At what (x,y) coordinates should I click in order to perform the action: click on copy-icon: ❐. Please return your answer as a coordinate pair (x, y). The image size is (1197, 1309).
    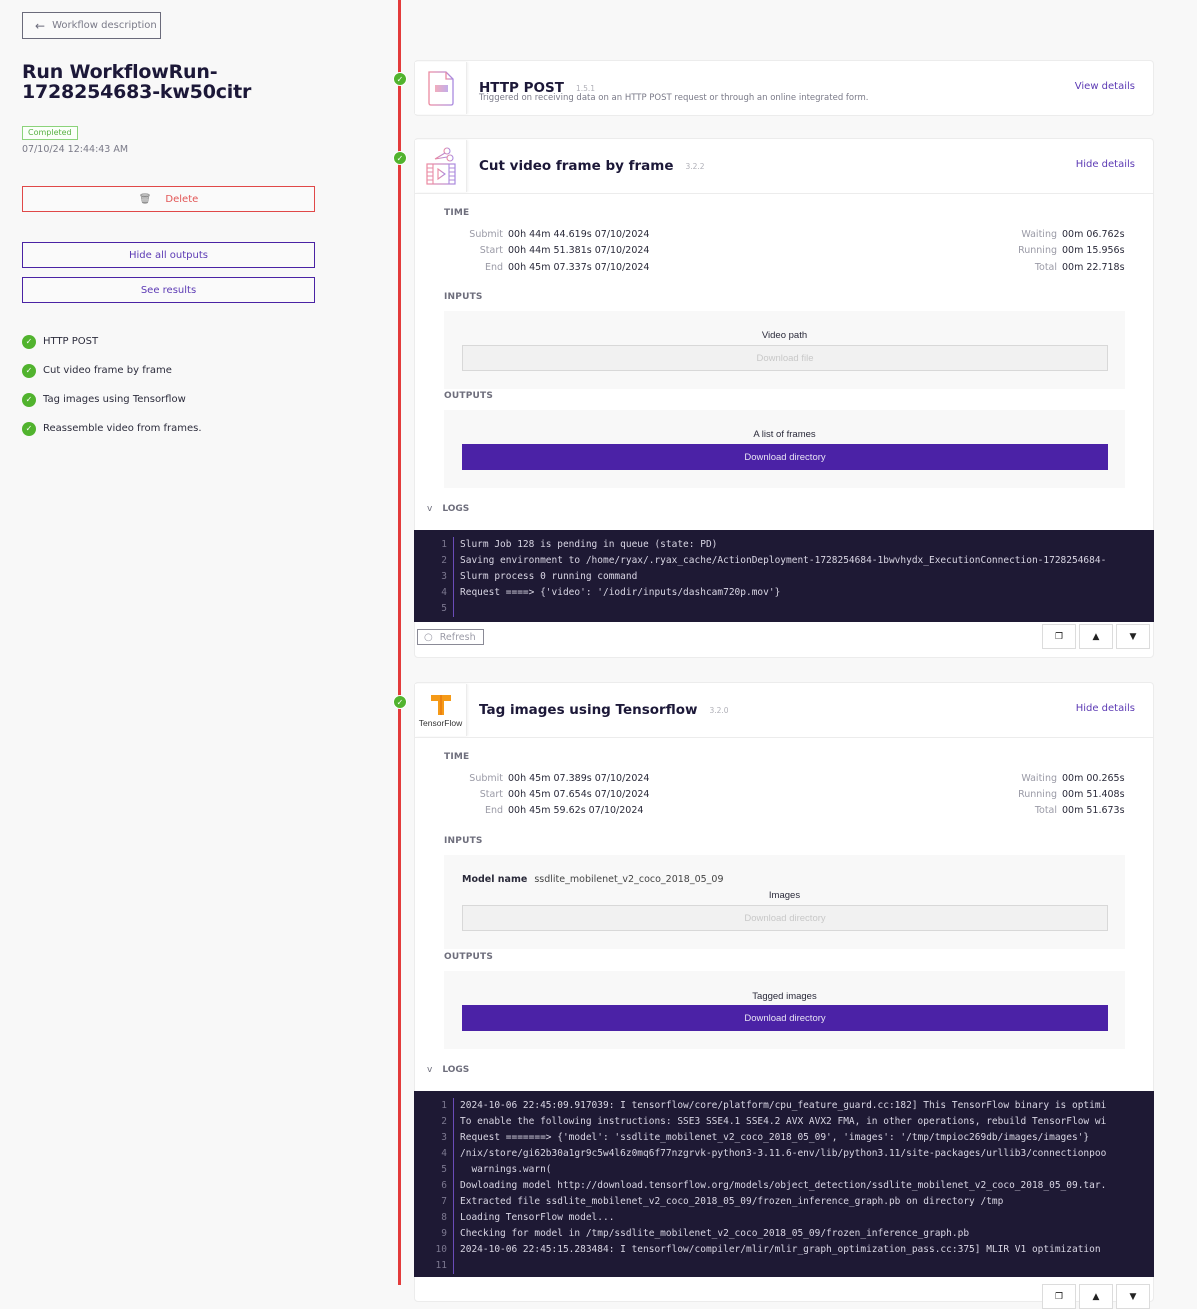
    Looking at the image, I should click on (1059, 636).